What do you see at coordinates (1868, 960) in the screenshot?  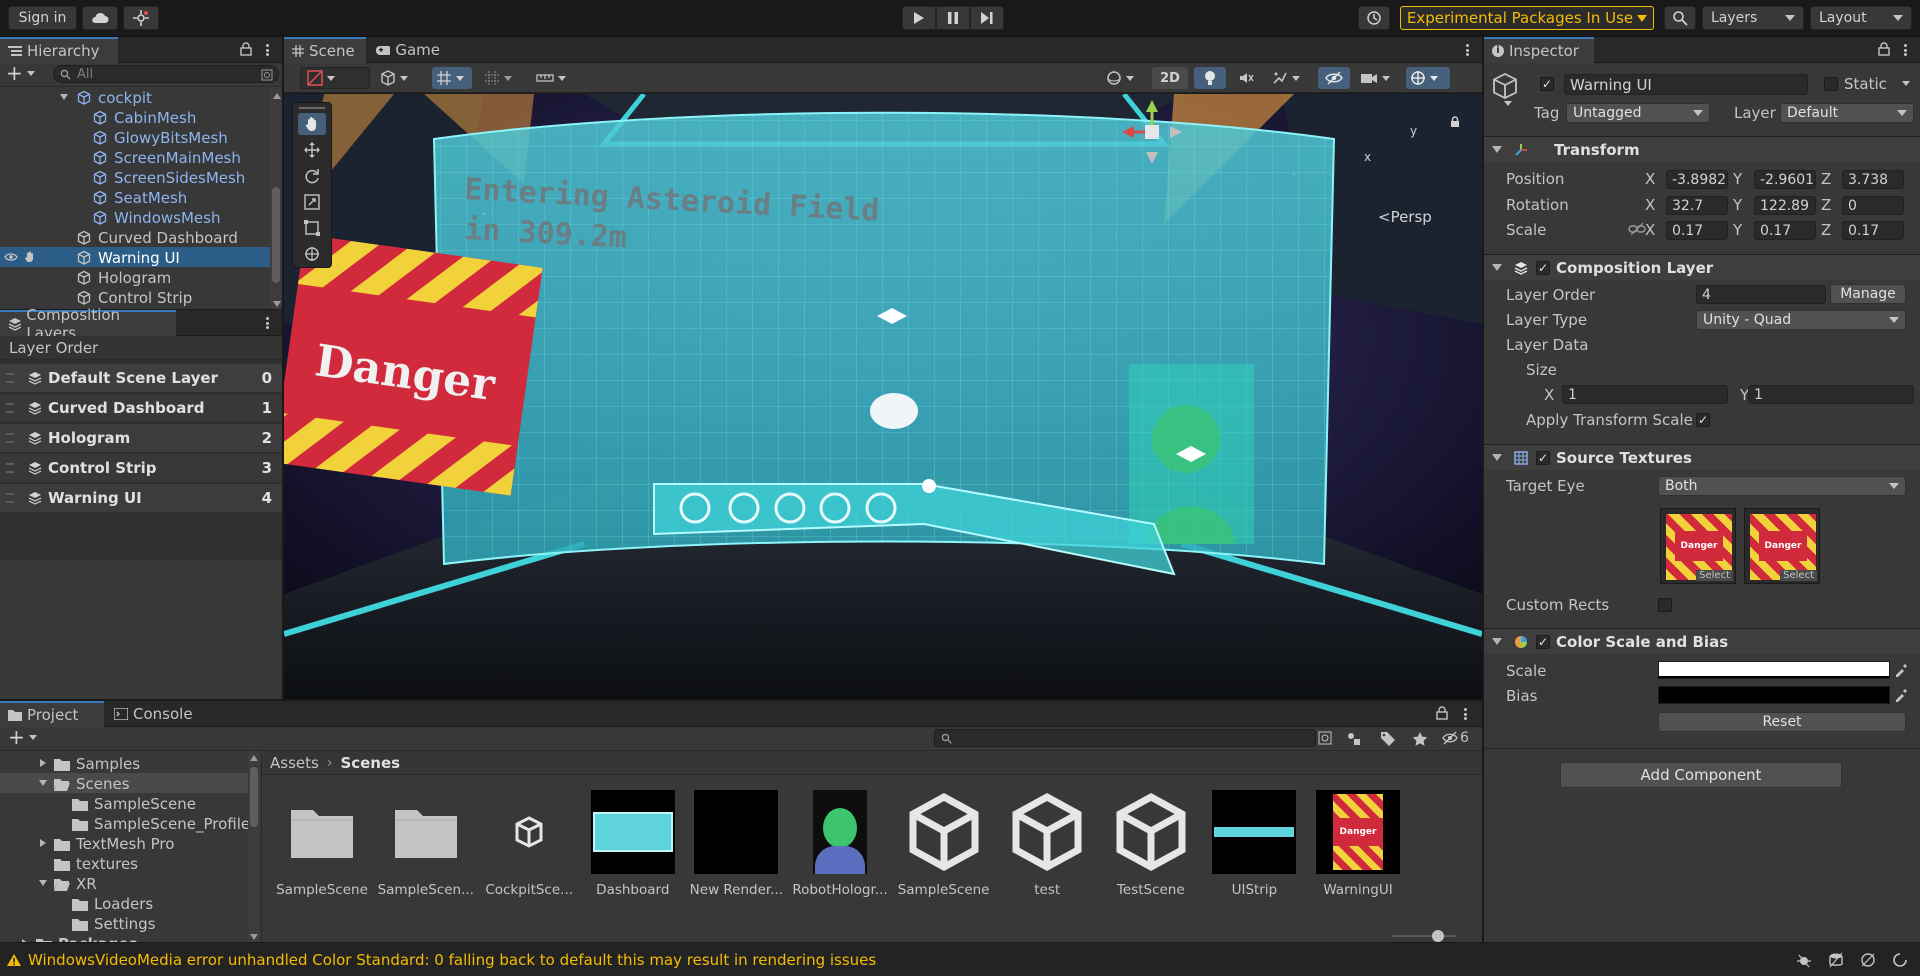 I see `auto-generate-lighting-icon` at bounding box center [1868, 960].